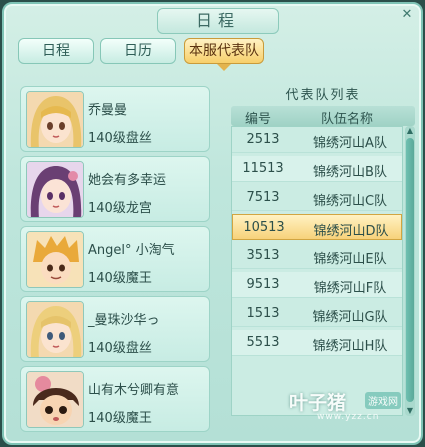 This screenshot has width=425, height=447. I want to click on team-name: 锦绣河山A队, so click(350, 143).